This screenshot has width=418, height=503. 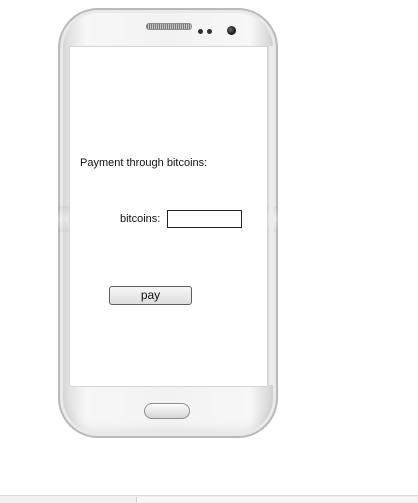 What do you see at coordinates (140, 219) in the screenshot?
I see `bitcoins-label: bitcoins:` at bounding box center [140, 219].